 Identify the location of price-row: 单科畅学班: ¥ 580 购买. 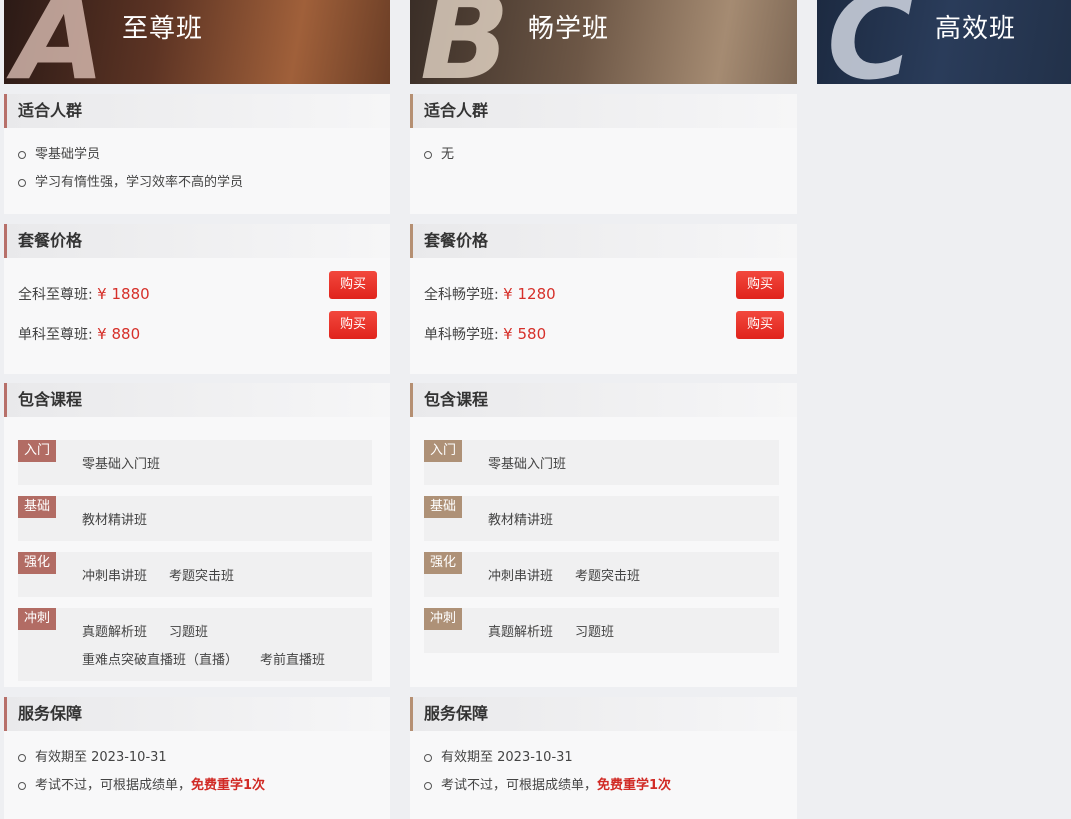
(603, 331).